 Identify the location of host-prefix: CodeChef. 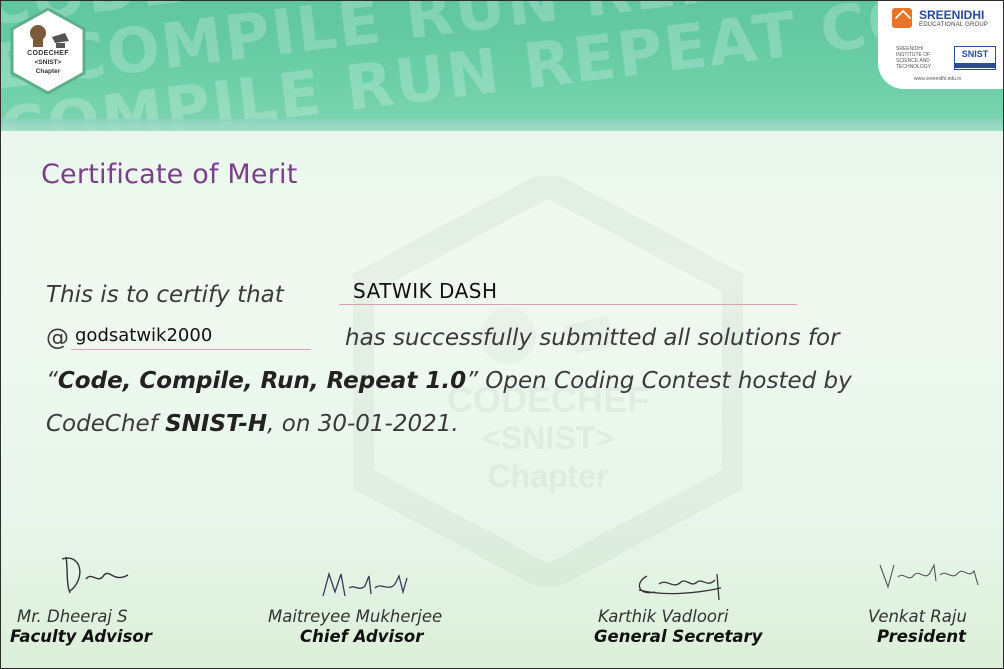
(106, 424).